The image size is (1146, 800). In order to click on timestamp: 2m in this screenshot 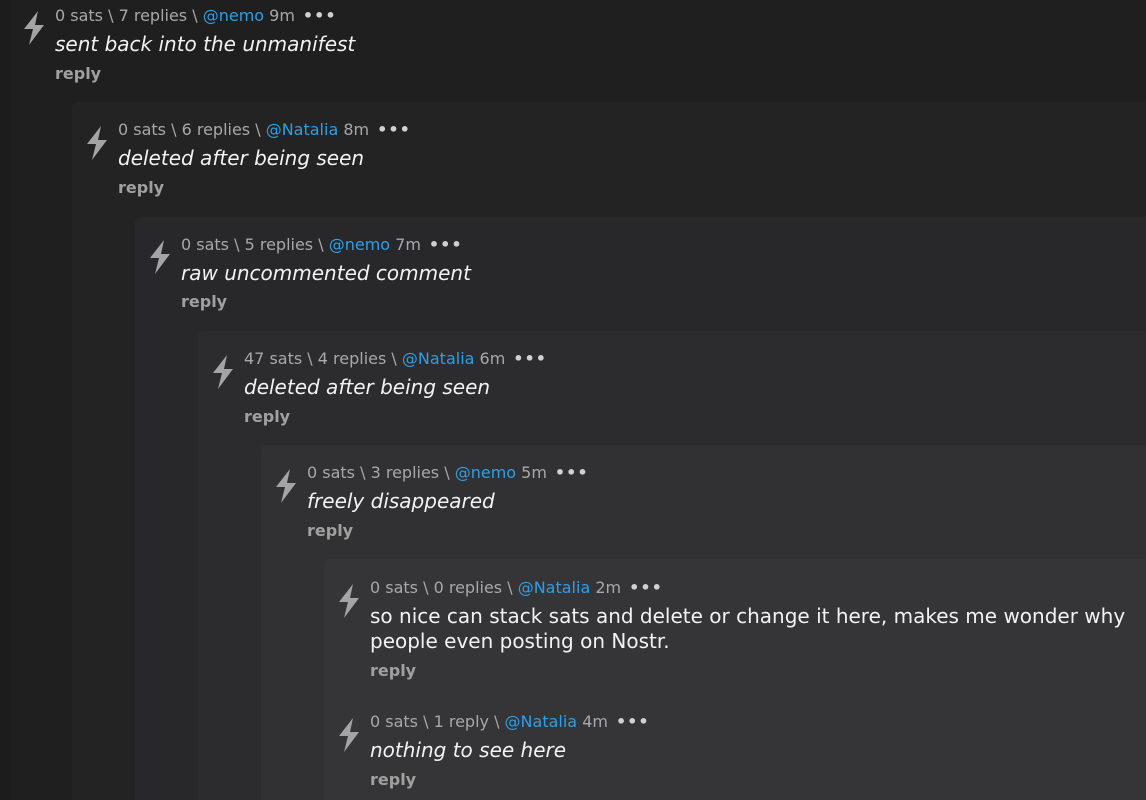, I will do `click(608, 587)`.